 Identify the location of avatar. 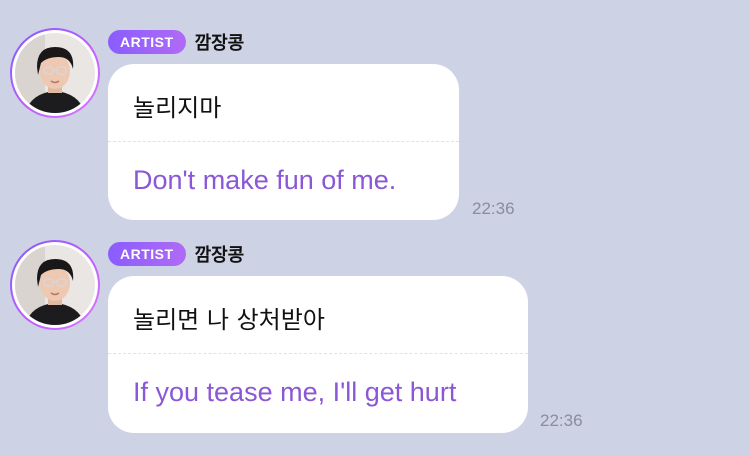
(55, 285).